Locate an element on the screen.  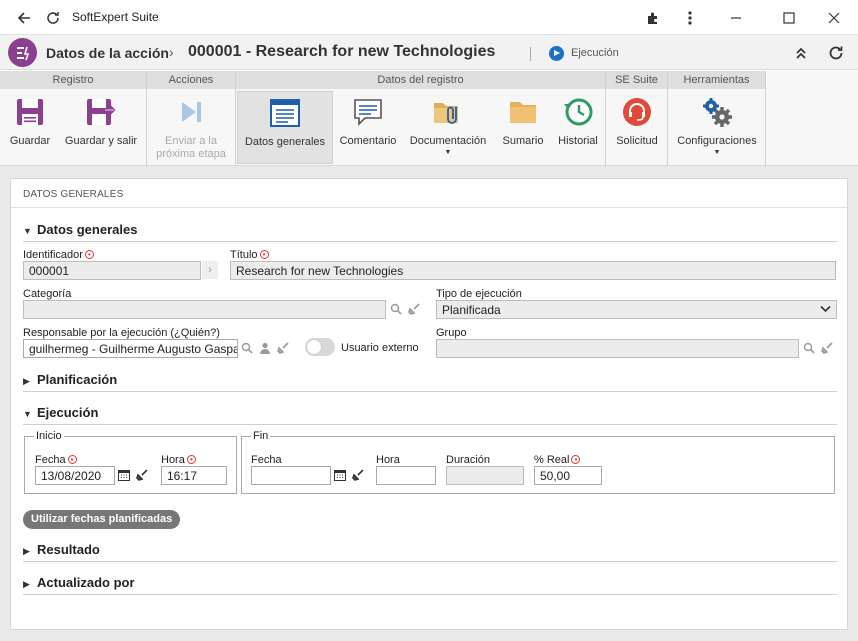
titulo-field: Research for new Technologies is located at coordinates (533, 270).